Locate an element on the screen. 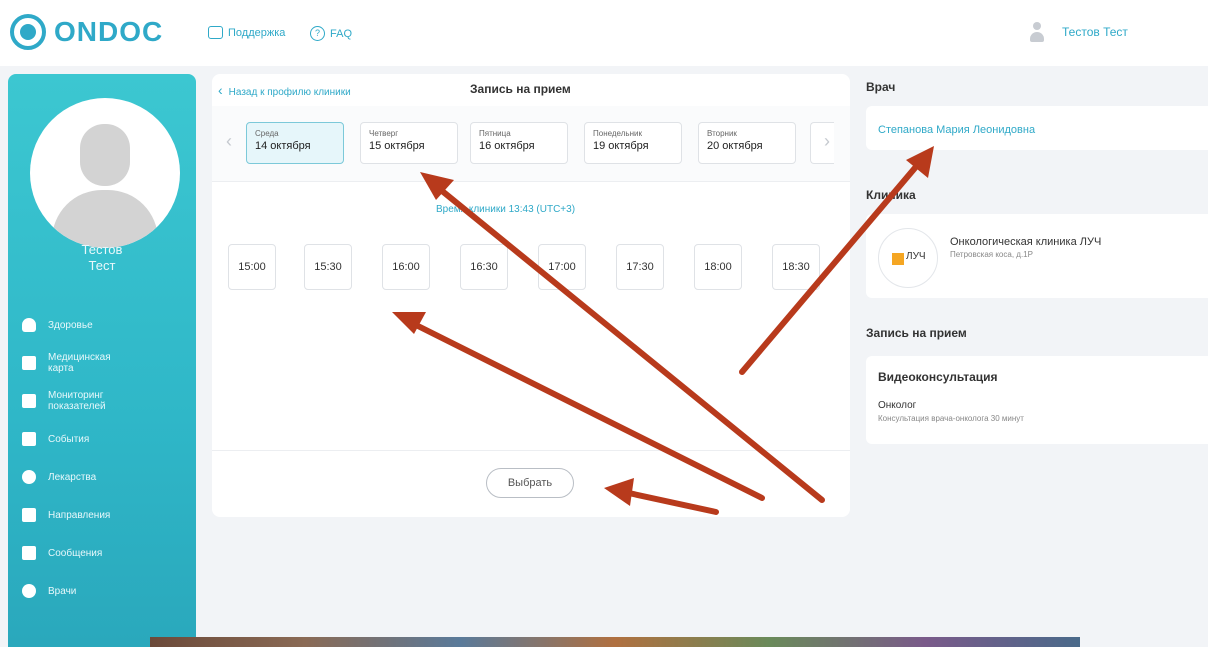 The image size is (1208, 647). faq-link: ? FAQ is located at coordinates (331, 33).